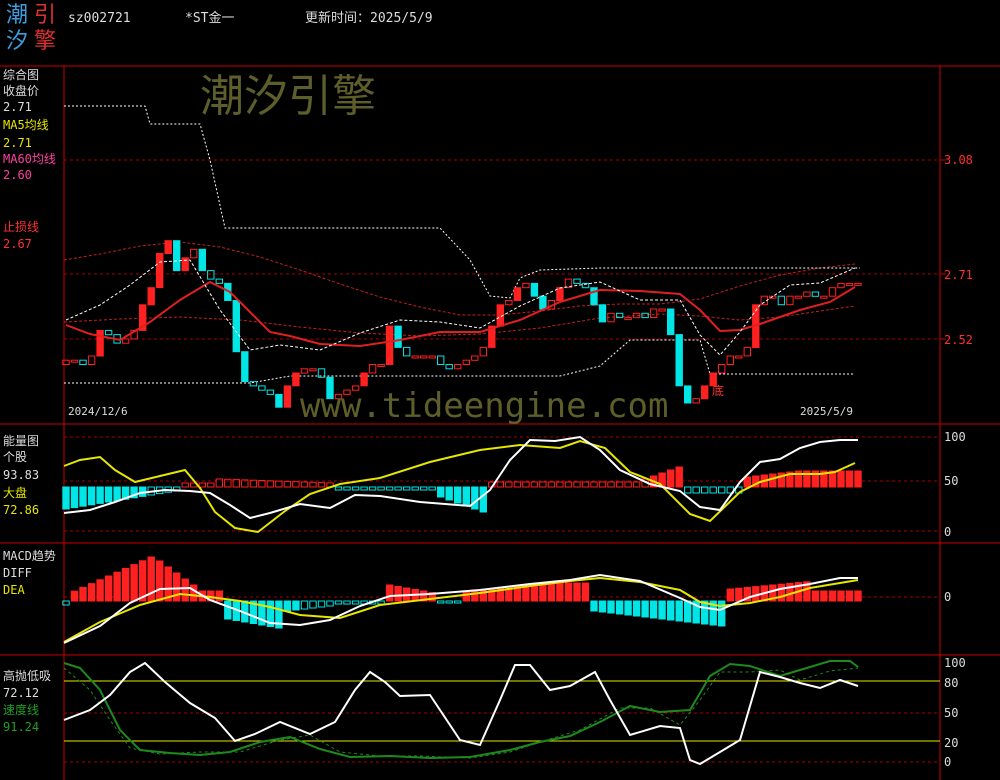 The width and height of the screenshot is (1000, 780). I want to click on close-label: 收盘价, so click(21, 91).